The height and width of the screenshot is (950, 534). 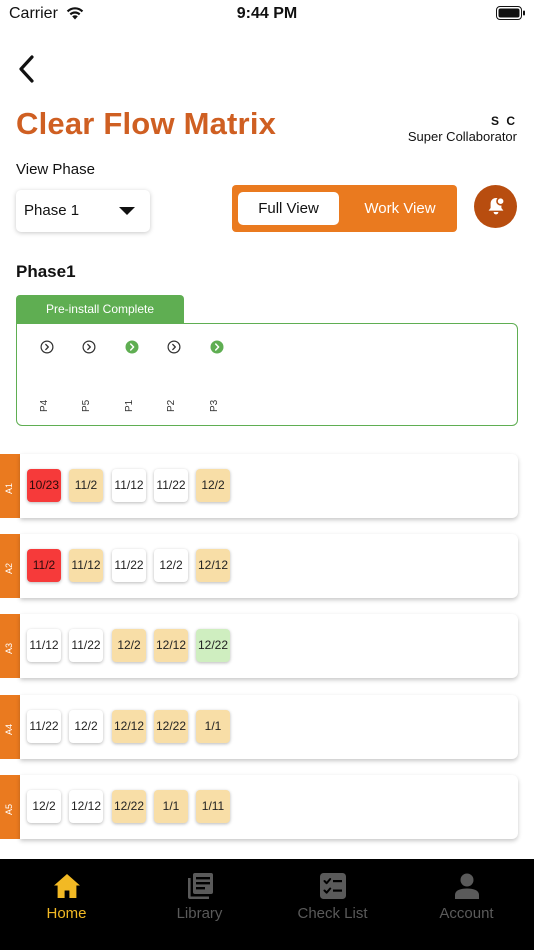 What do you see at coordinates (466, 904) in the screenshot?
I see `nav-account: Account` at bounding box center [466, 904].